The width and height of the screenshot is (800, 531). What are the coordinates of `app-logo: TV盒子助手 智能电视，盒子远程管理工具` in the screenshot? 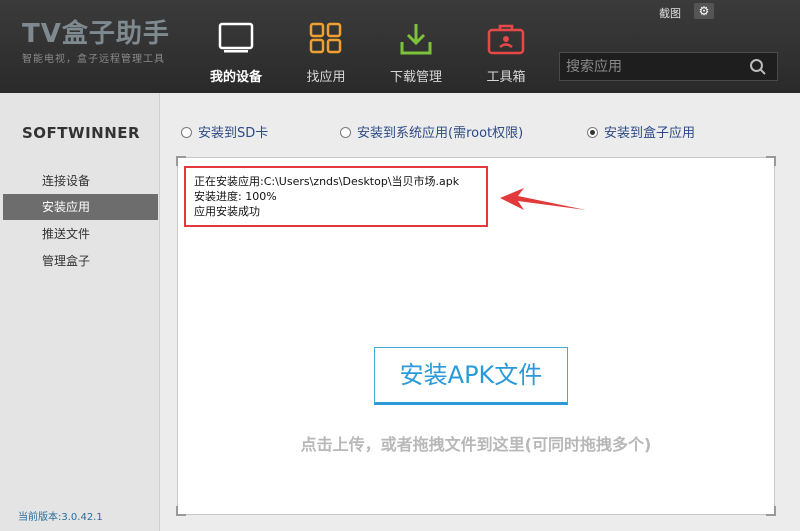 It's located at (96, 42).